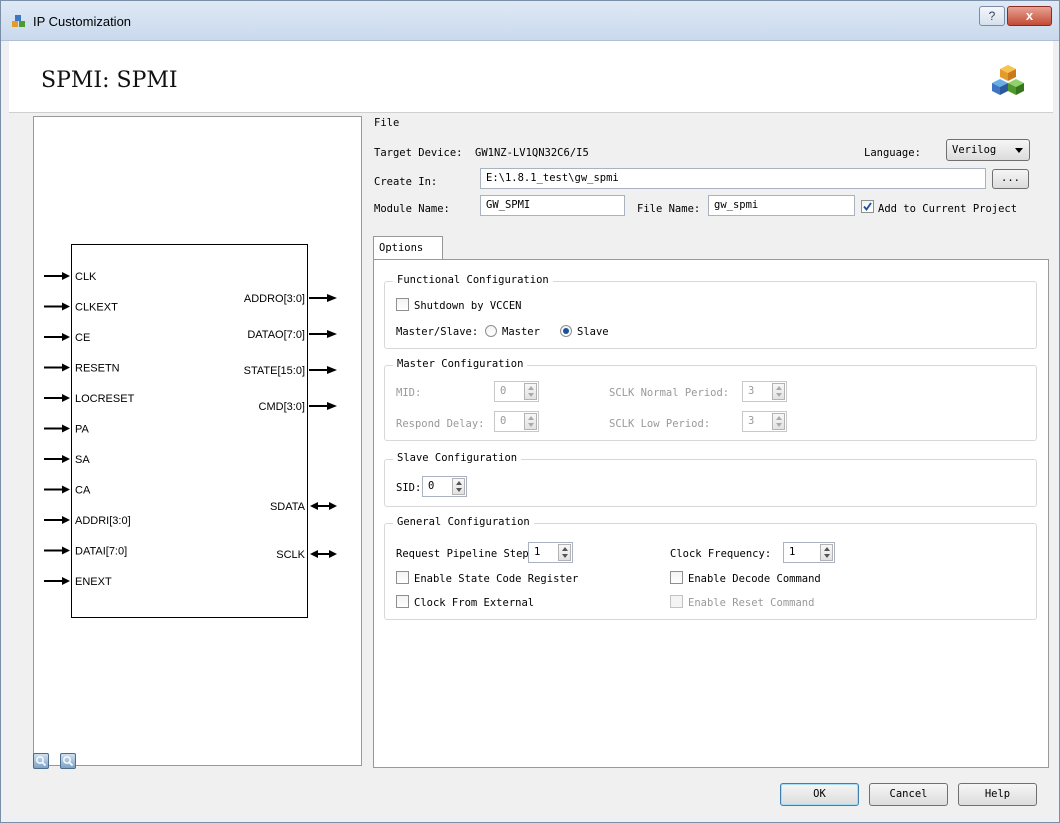  I want to click on reset-command-checkbox, so click(676, 601).